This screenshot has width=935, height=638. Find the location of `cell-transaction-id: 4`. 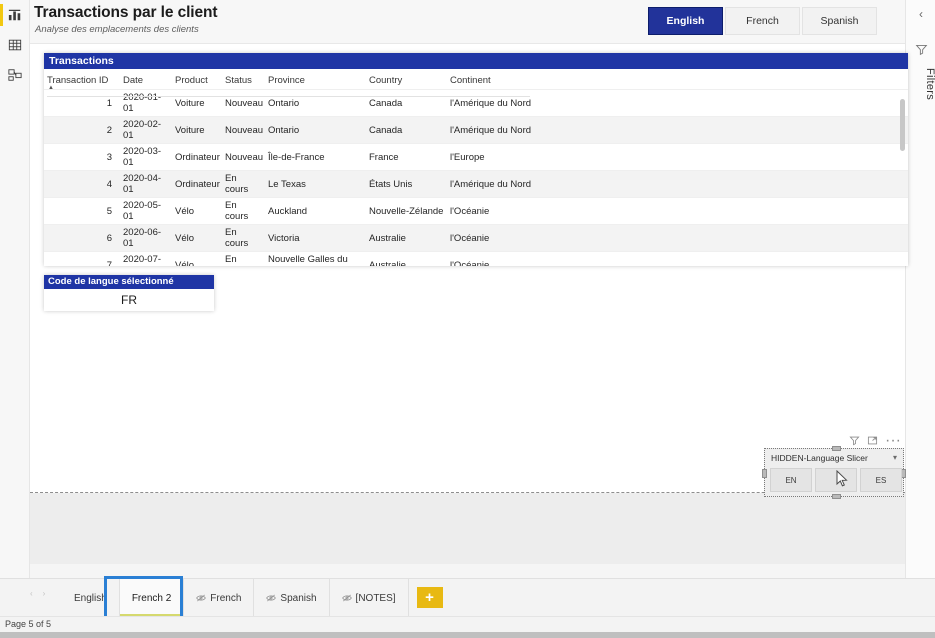

cell-transaction-id: 4 is located at coordinates (82, 184).